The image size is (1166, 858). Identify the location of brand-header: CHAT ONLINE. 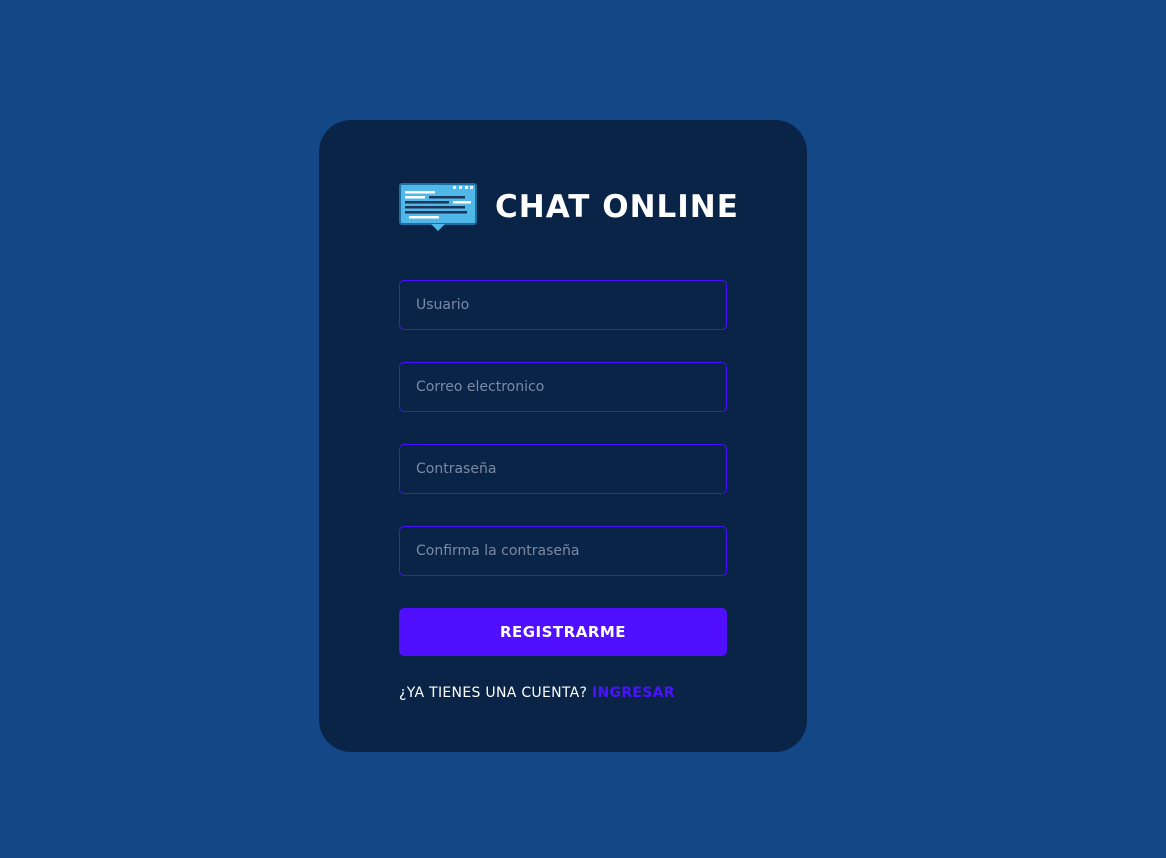
(569, 207).